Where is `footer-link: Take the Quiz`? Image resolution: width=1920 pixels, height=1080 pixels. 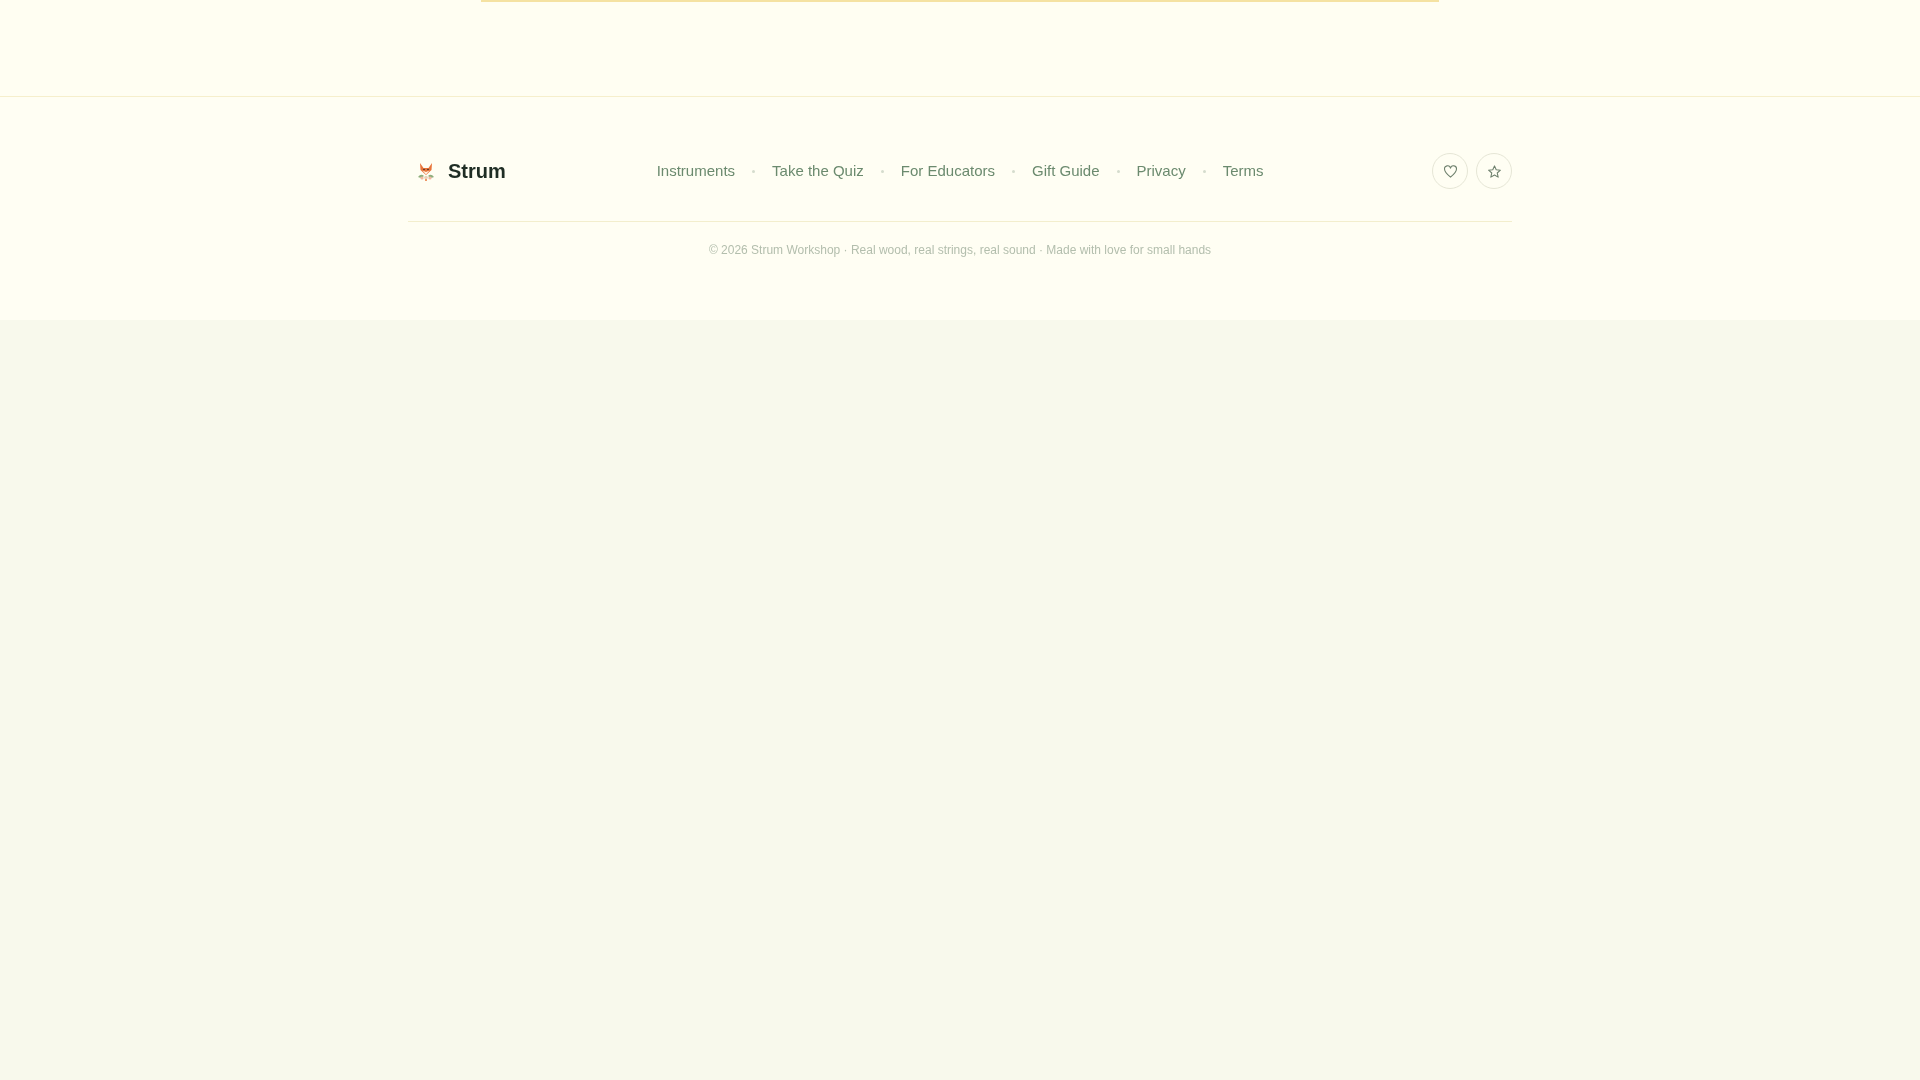
footer-link: Take the Quiz is located at coordinates (818, 171).